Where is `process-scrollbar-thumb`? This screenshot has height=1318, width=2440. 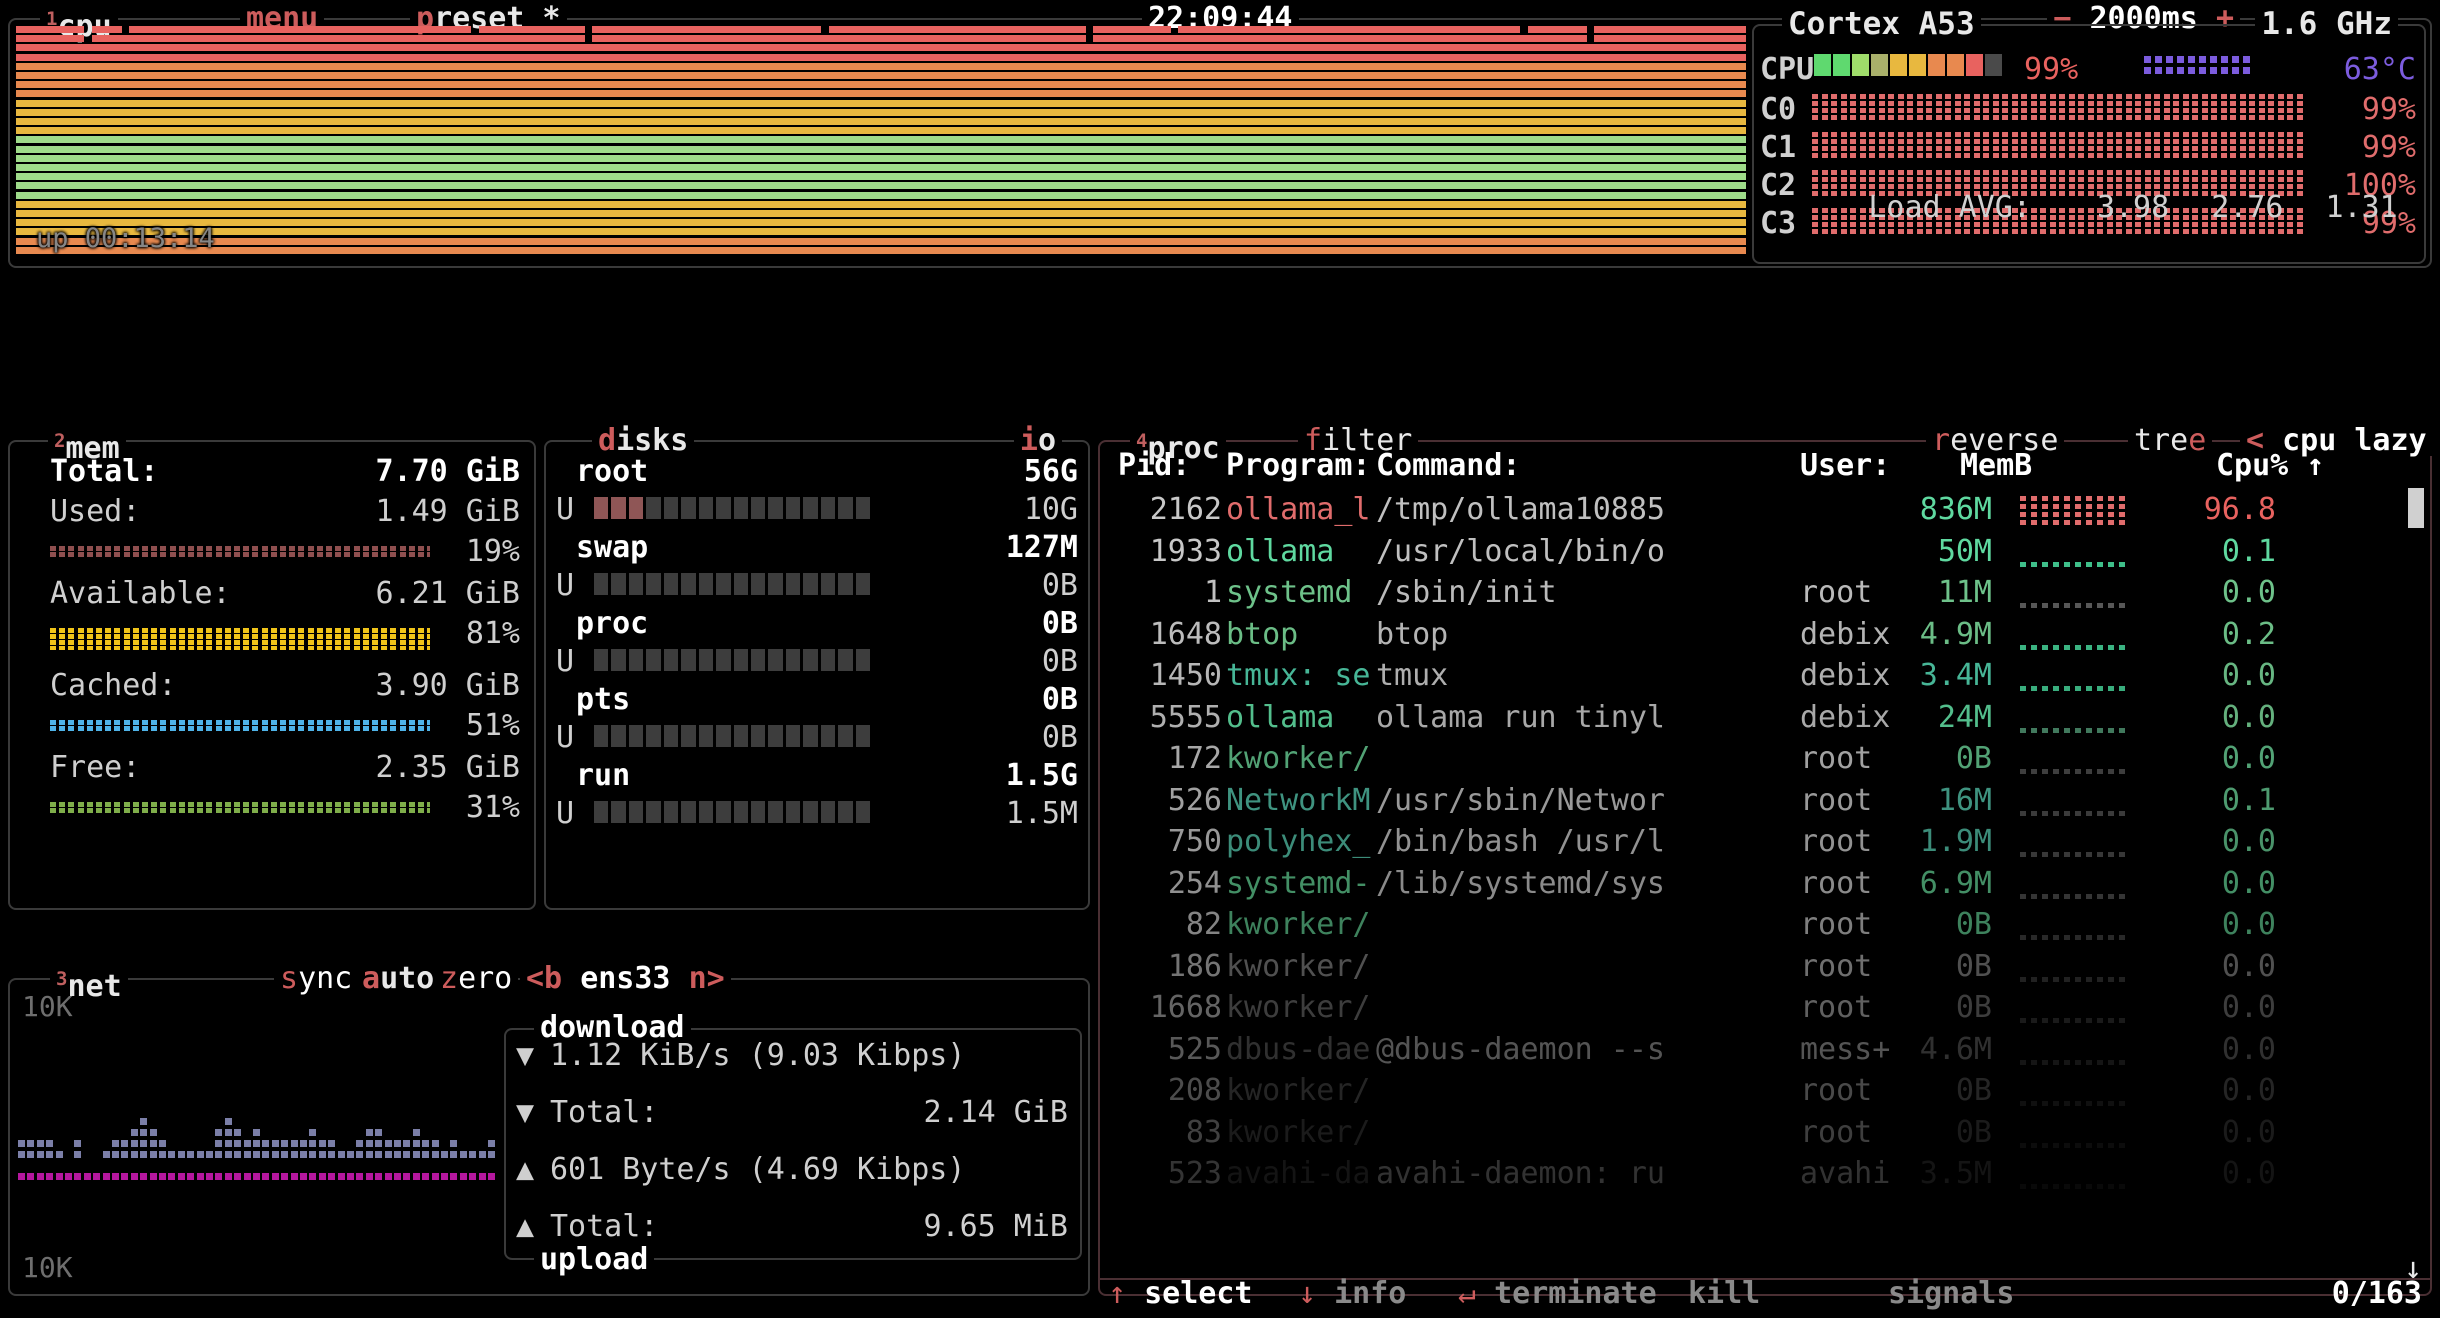 process-scrollbar-thumb is located at coordinates (2416, 508).